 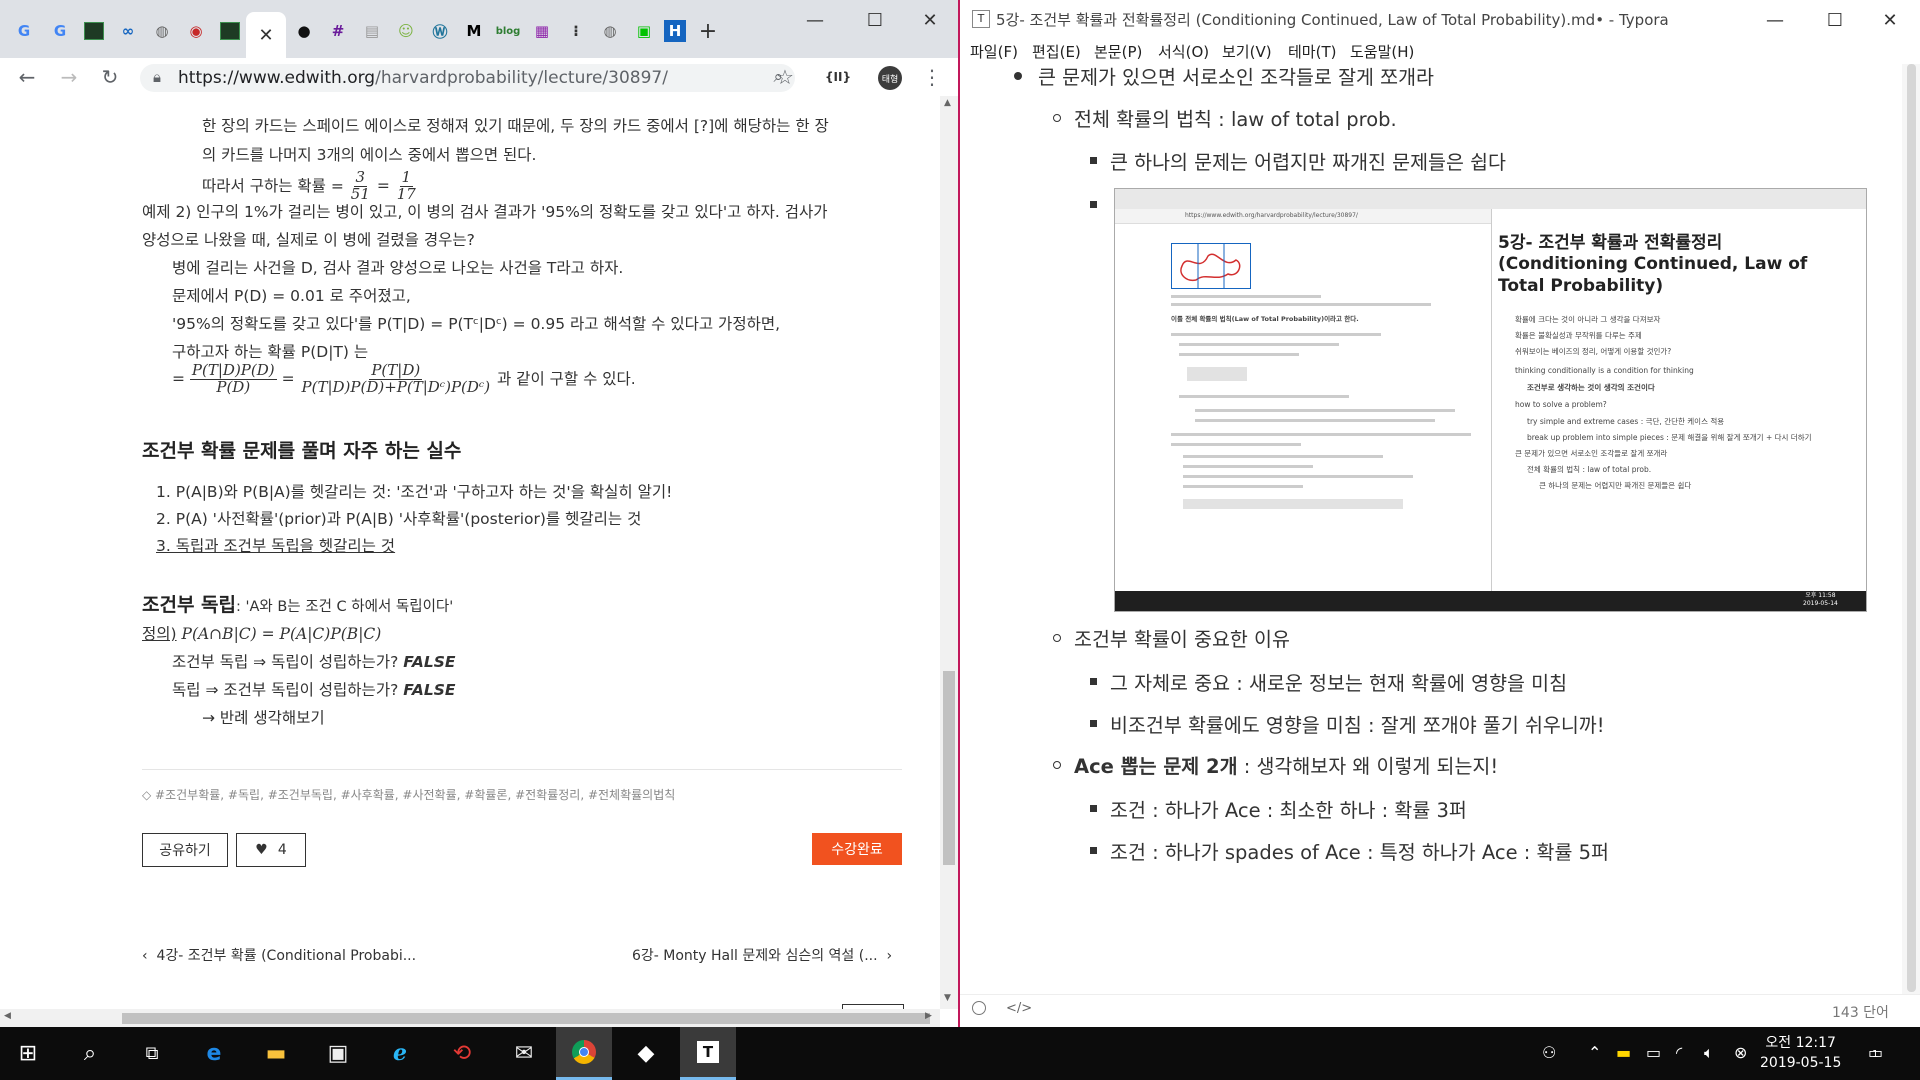 What do you see at coordinates (338, 31) in the screenshot?
I see `tab-slack: #` at bounding box center [338, 31].